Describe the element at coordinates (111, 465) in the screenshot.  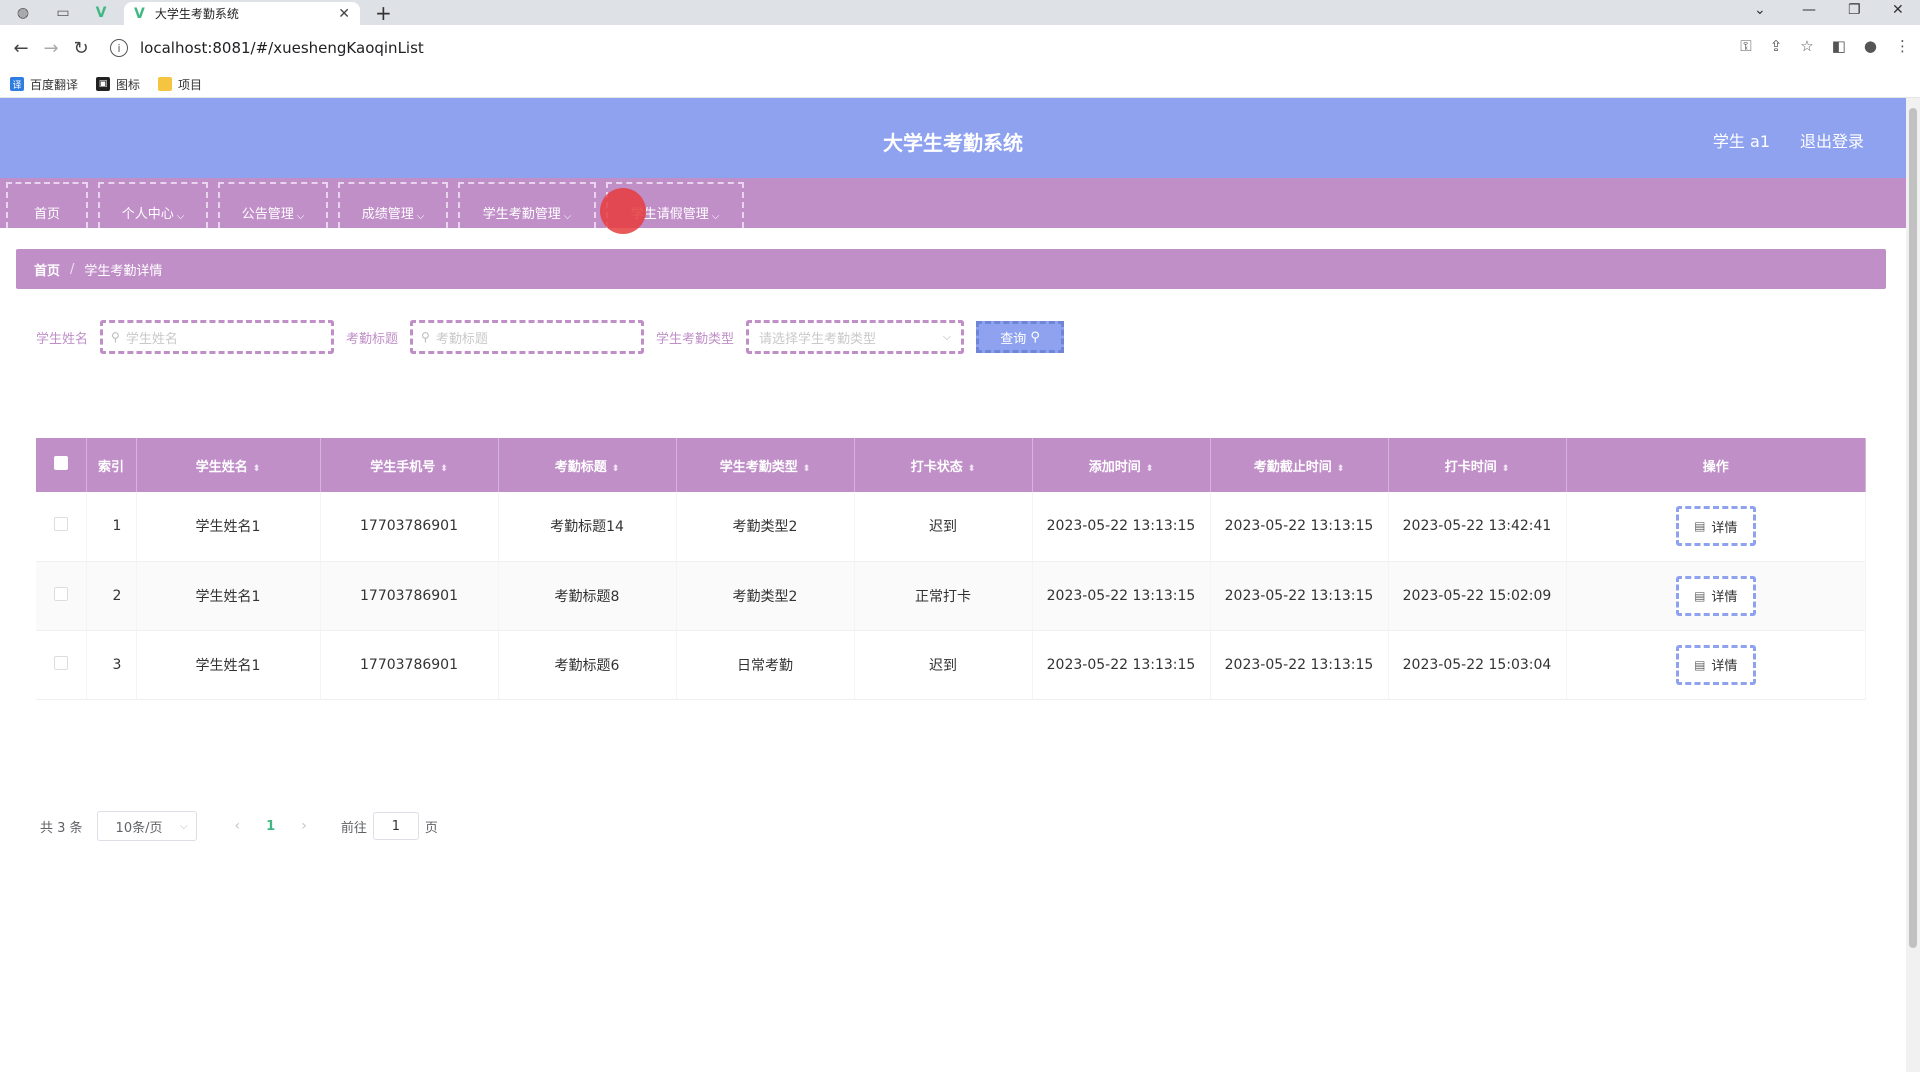
I see `col-index: 索引` at that location.